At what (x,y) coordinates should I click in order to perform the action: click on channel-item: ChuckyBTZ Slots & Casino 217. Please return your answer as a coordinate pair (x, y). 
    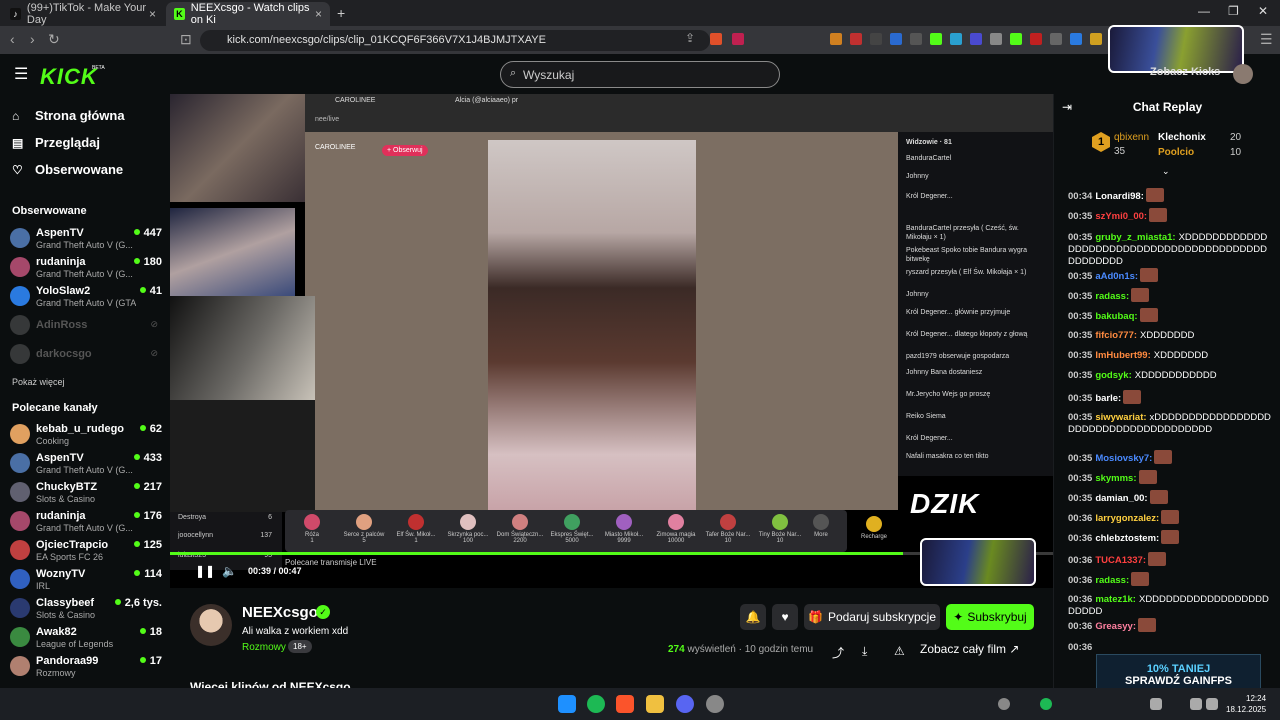
    Looking at the image, I should click on (86, 492).